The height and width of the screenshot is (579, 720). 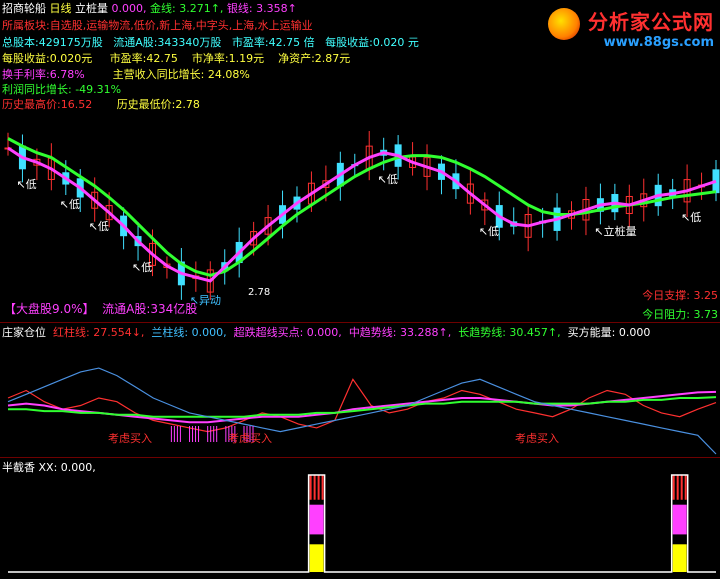 What do you see at coordinates (18, 467) in the screenshot?
I see `panel3-name: 半截香` at bounding box center [18, 467].